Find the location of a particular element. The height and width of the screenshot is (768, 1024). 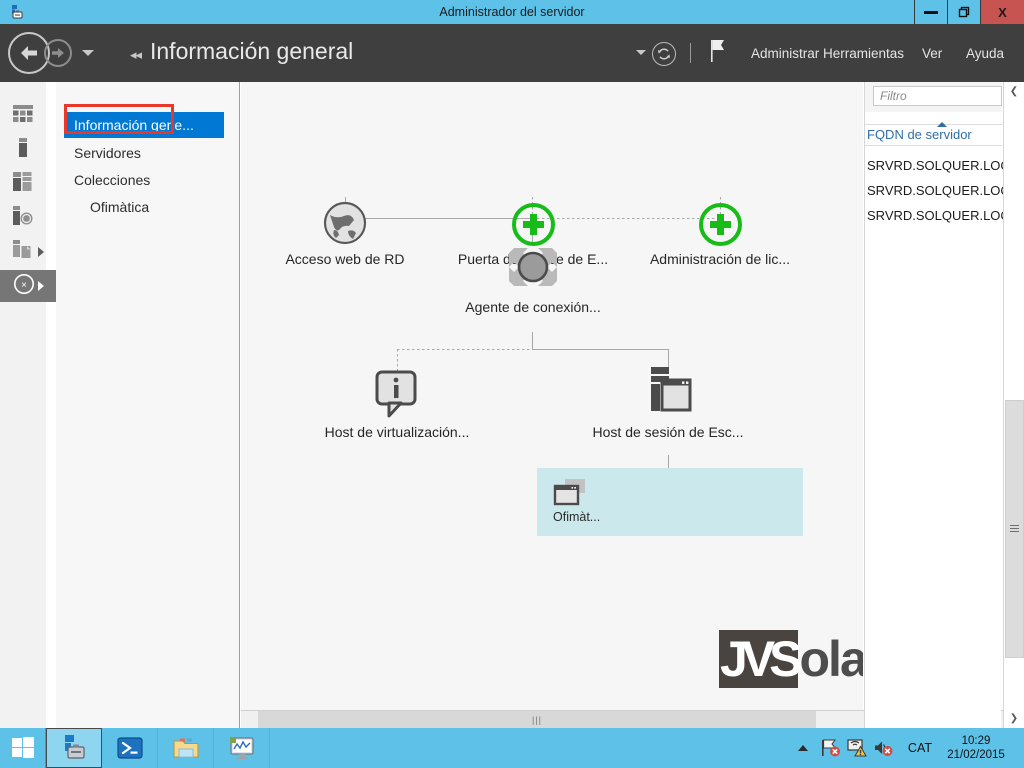

toolbar-separator is located at coordinates (690, 53).